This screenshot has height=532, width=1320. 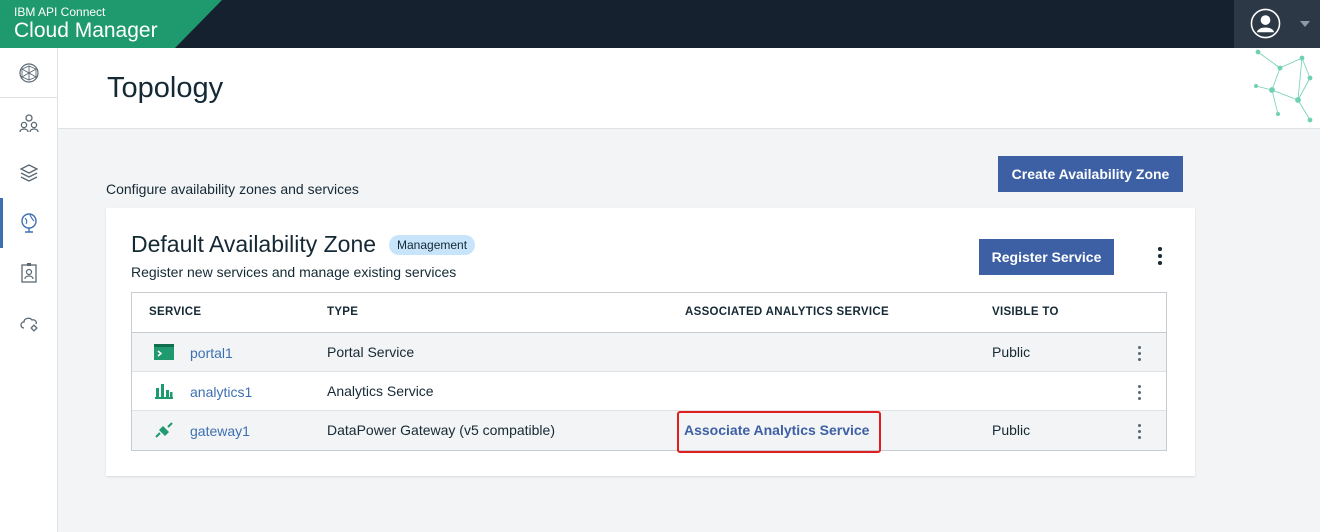 I want to click on service-link-gateway1: gateway1, so click(x=220, y=431).